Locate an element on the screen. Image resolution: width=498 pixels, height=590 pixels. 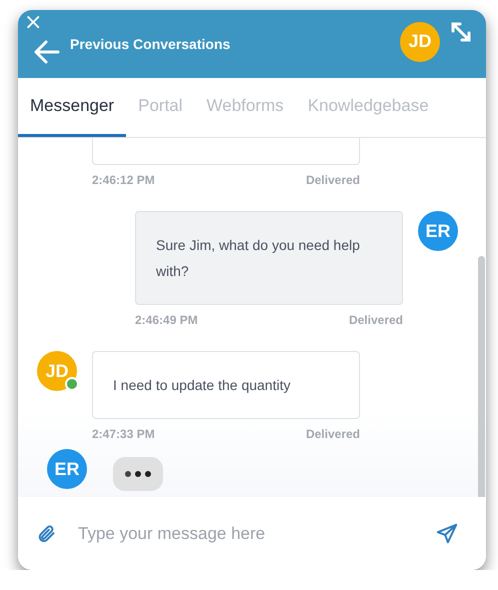
close-button: × is located at coordinates (33, 23).